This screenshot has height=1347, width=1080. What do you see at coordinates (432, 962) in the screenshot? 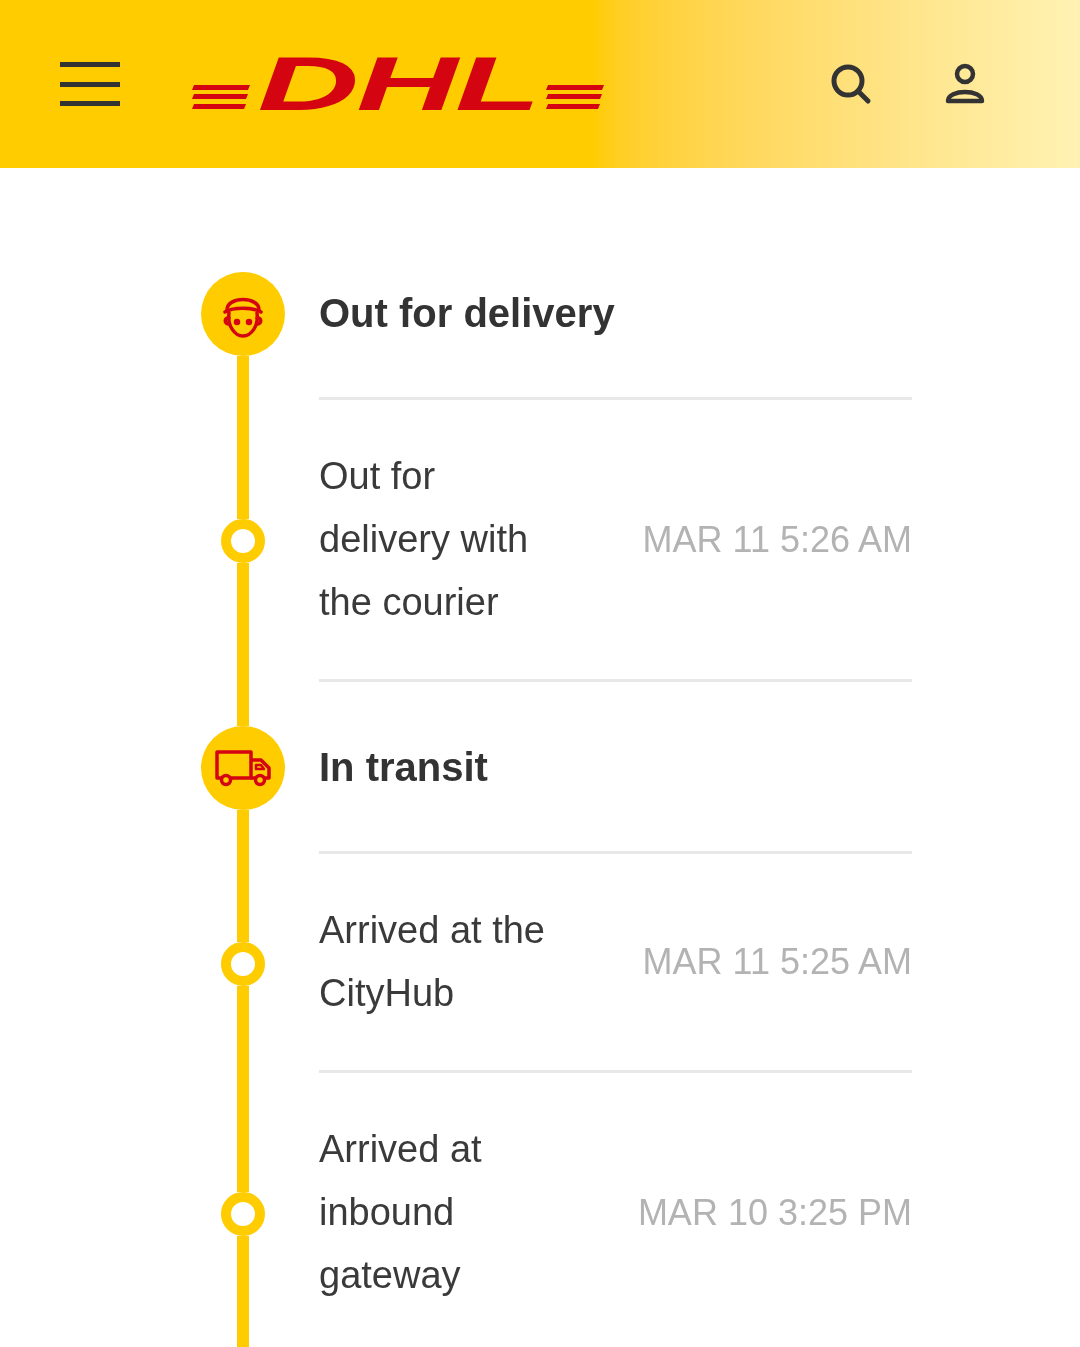
I see `event-description: Arrived at the CityHub` at bounding box center [432, 962].